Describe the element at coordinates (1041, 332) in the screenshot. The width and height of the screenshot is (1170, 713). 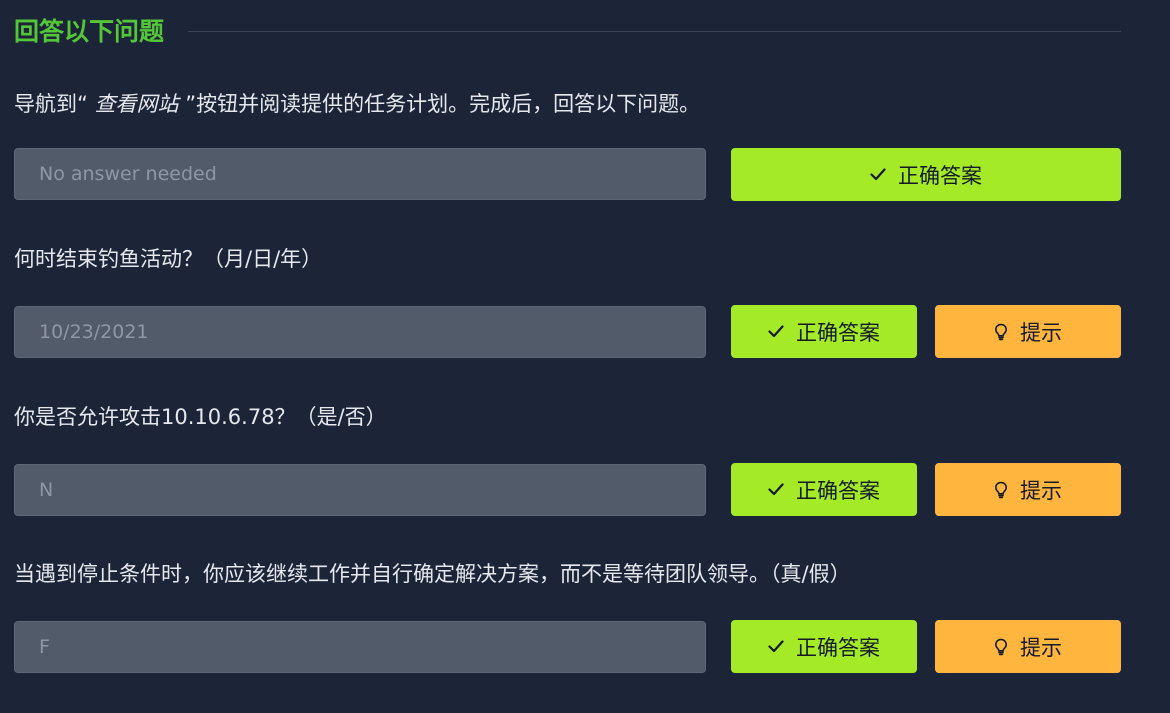
I see `hint-label-2: 提示` at that location.